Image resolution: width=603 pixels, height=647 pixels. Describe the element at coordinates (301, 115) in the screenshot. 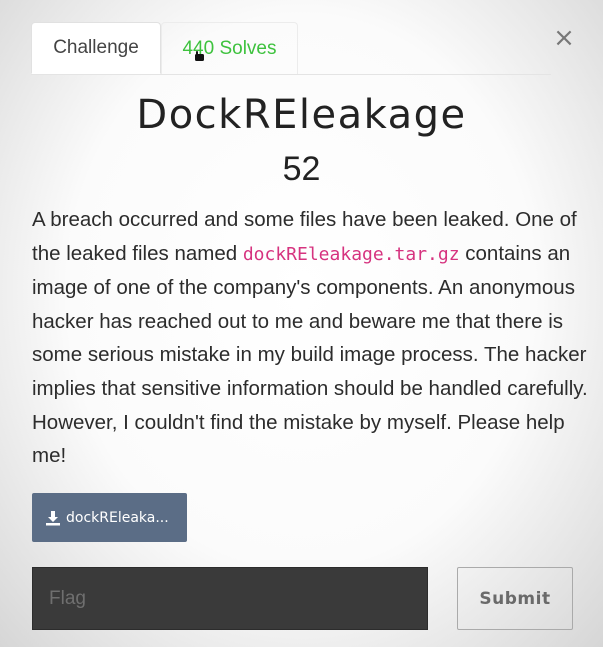

I see `challenge-title: DockREleakage` at that location.